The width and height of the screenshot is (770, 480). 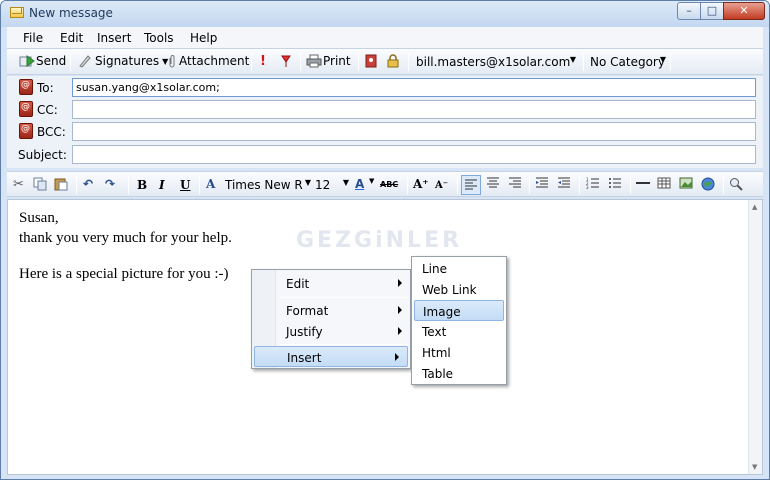 What do you see at coordinates (459, 310) in the screenshot?
I see `insert-image: Image` at bounding box center [459, 310].